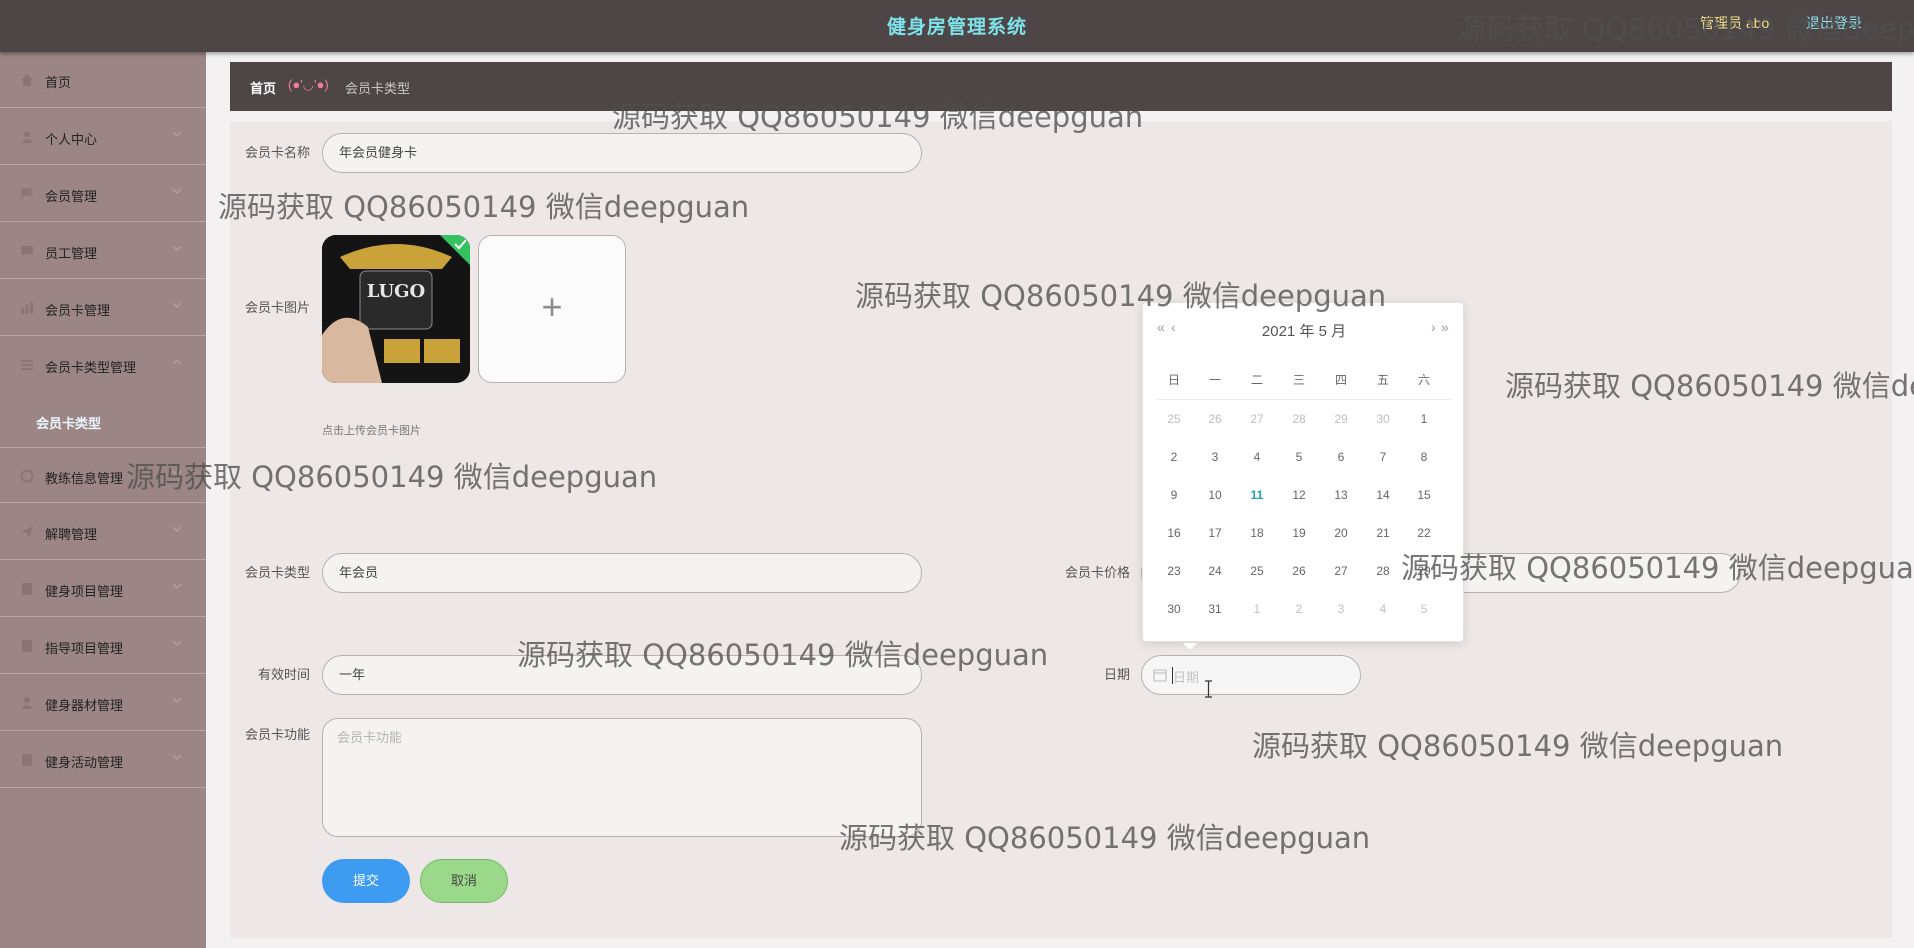 The image size is (1914, 948). I want to click on cancel-button: 取消, so click(464, 881).